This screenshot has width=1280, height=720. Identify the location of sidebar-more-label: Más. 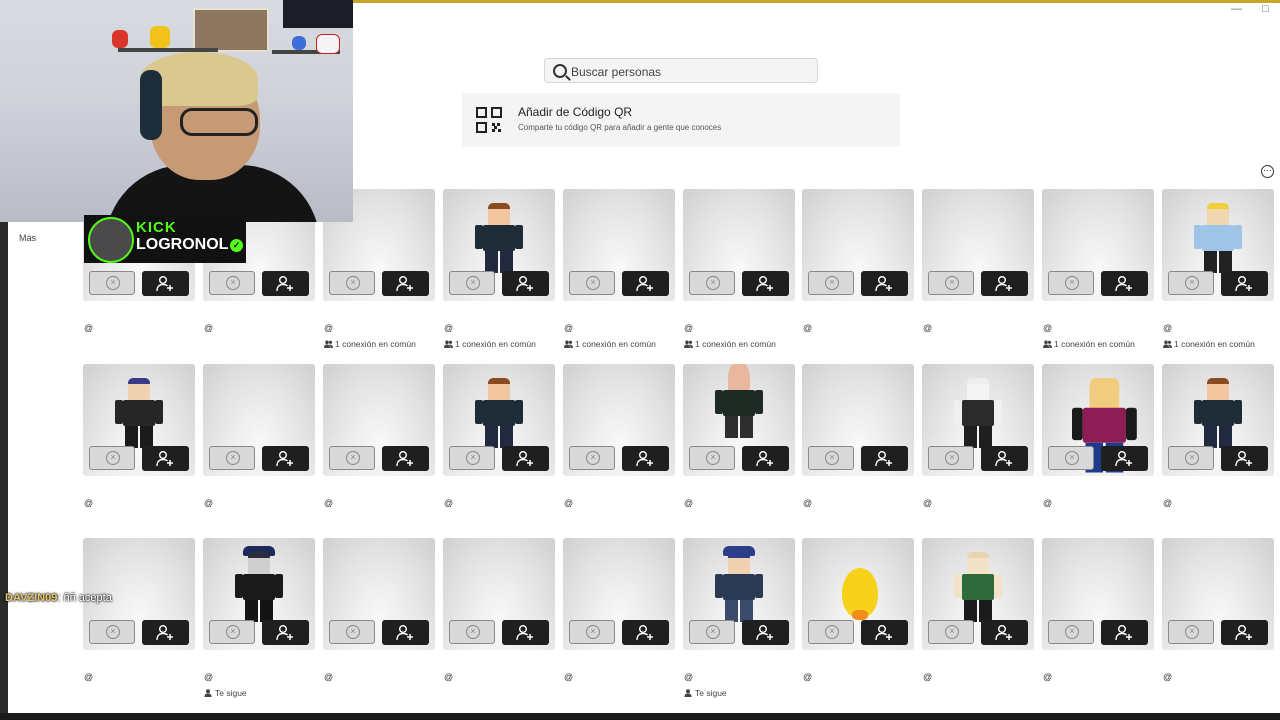
(27, 238).